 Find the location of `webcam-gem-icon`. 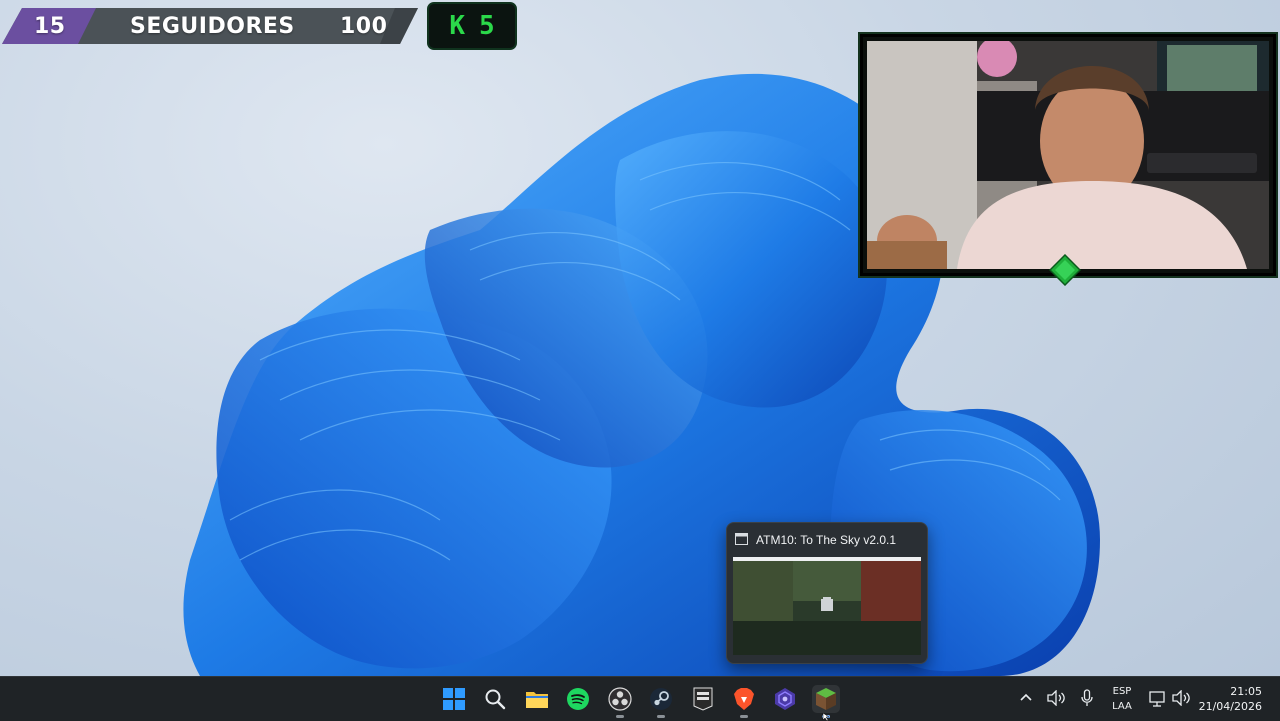

webcam-gem-icon is located at coordinates (1065, 270).